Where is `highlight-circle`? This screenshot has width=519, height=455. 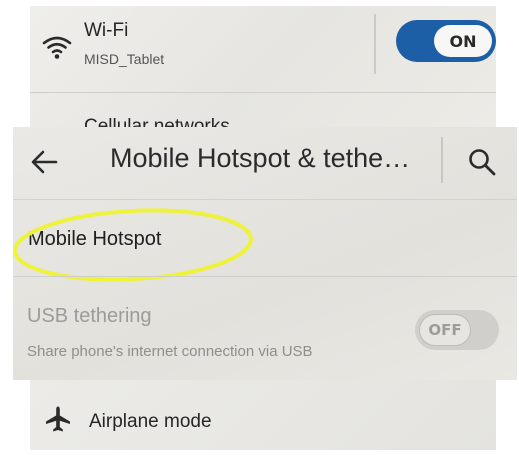 highlight-circle is located at coordinates (133, 245).